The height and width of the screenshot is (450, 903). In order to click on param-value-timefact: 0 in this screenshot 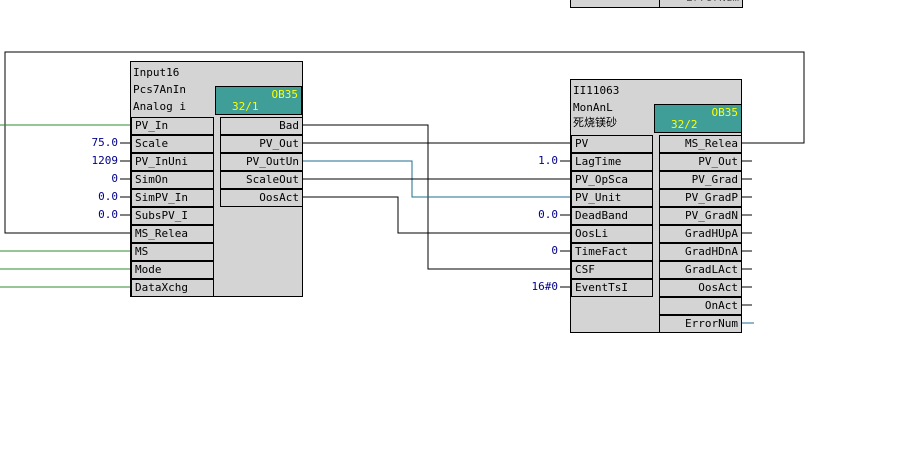, I will do `click(528, 251)`.